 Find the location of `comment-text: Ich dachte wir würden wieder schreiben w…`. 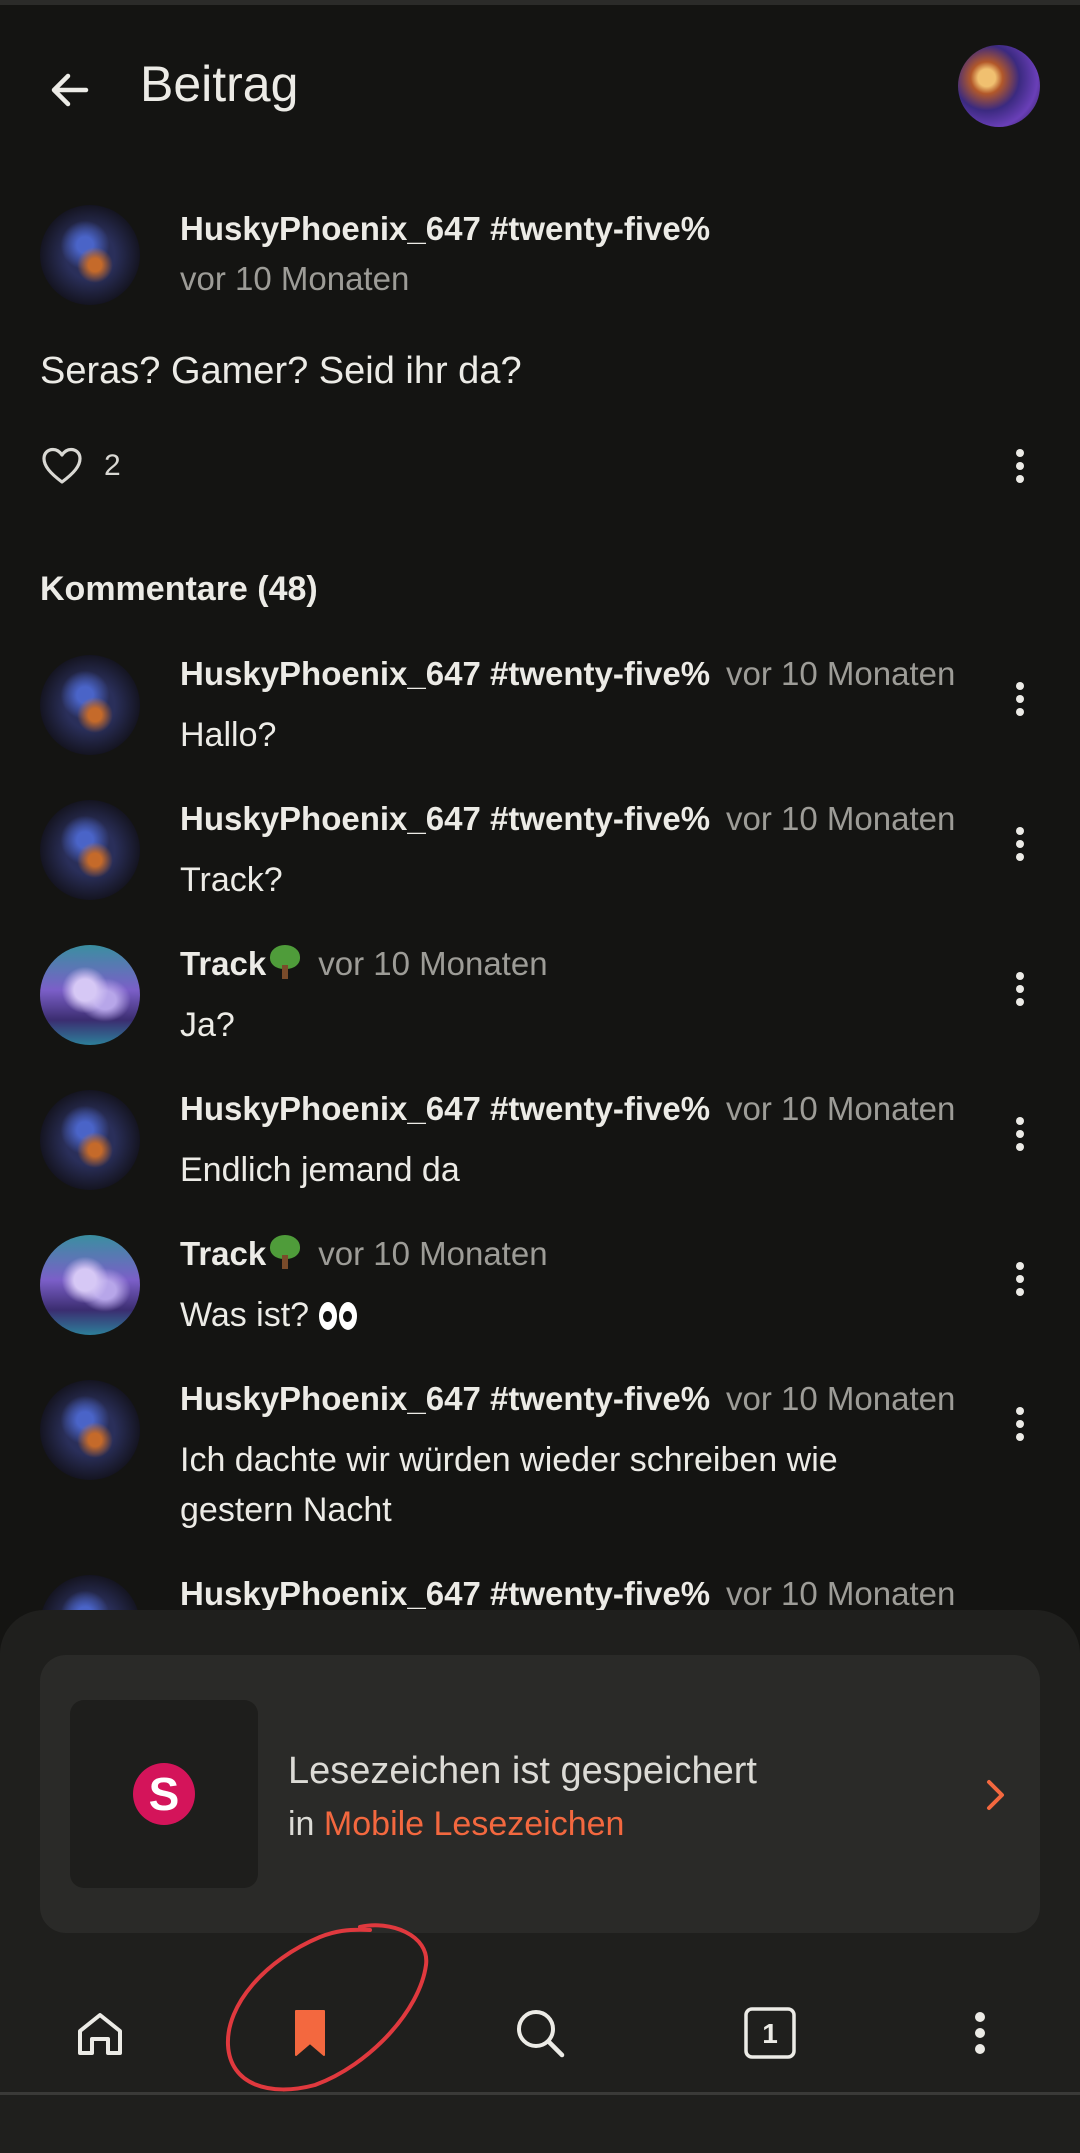

comment-text: Ich dachte wir würden wieder schreiben w… is located at coordinates (509, 1485).